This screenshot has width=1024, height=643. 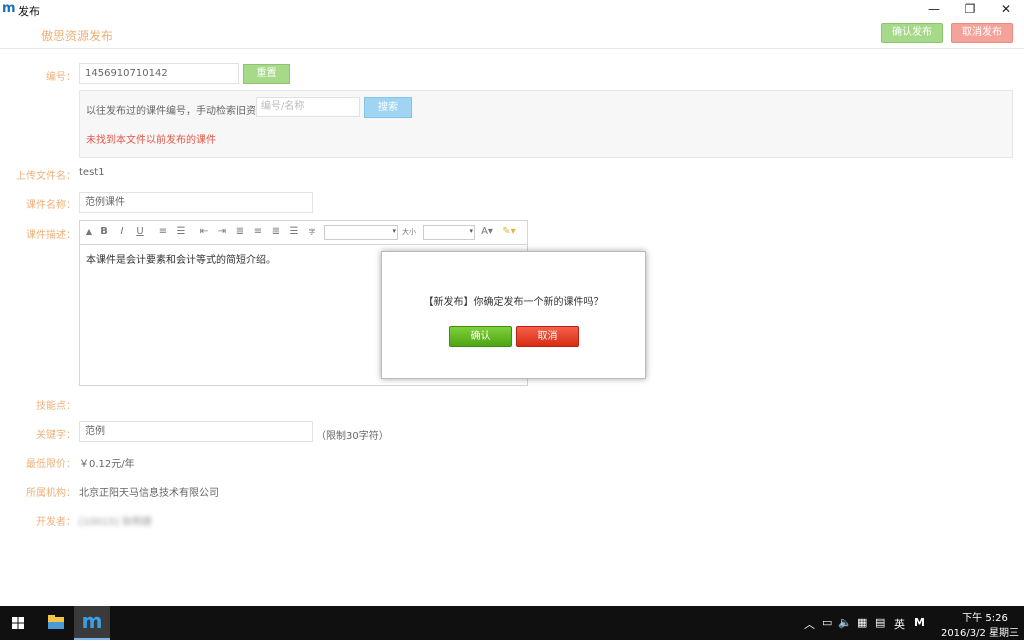 What do you see at coordinates (509, 232) in the screenshot?
I see `highlight-color-icon: ✎▾` at bounding box center [509, 232].